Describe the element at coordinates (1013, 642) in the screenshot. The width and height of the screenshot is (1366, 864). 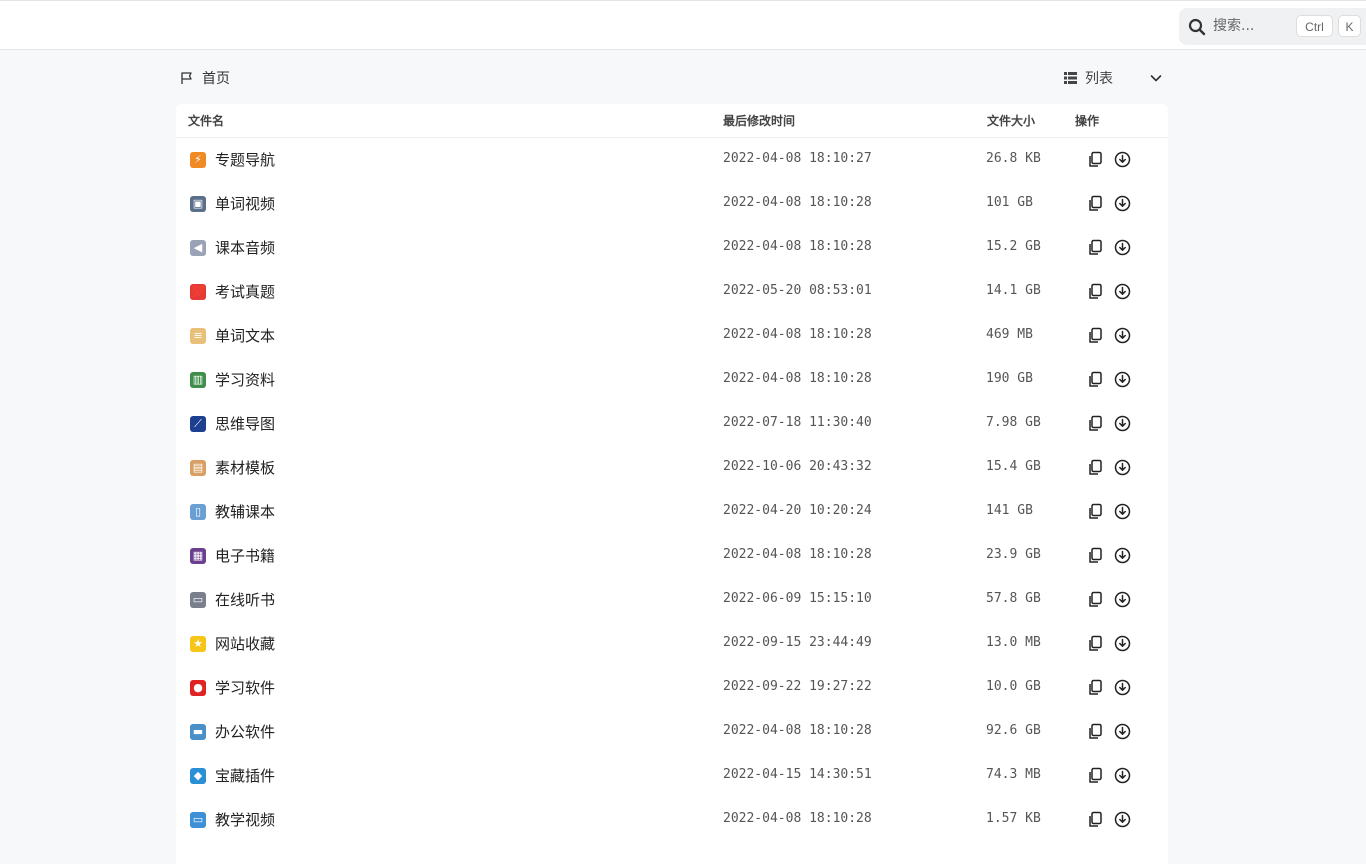
I see `file-size: 13.0 MB` at that location.